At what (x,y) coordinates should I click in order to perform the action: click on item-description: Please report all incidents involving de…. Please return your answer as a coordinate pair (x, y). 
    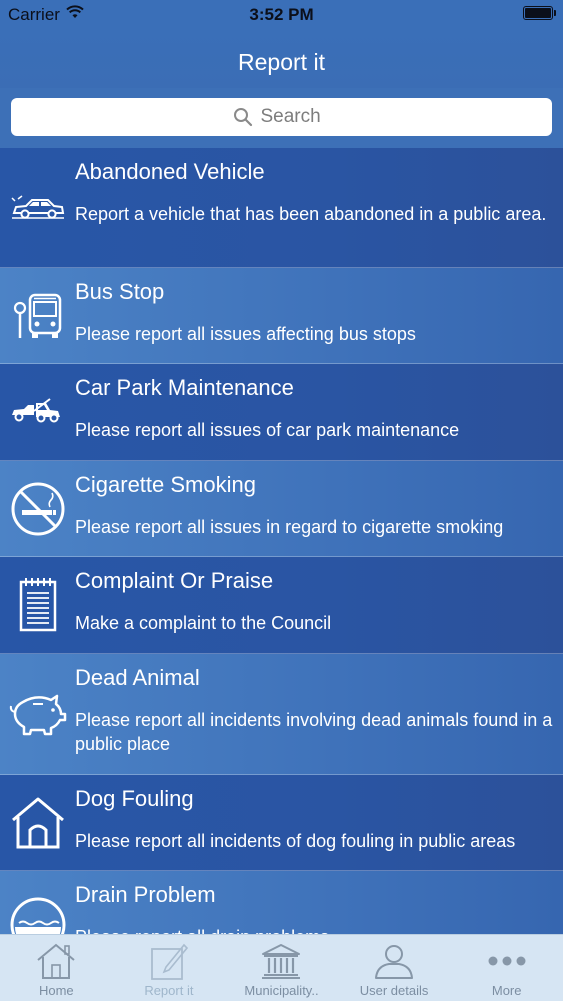
    Looking at the image, I should click on (314, 732).